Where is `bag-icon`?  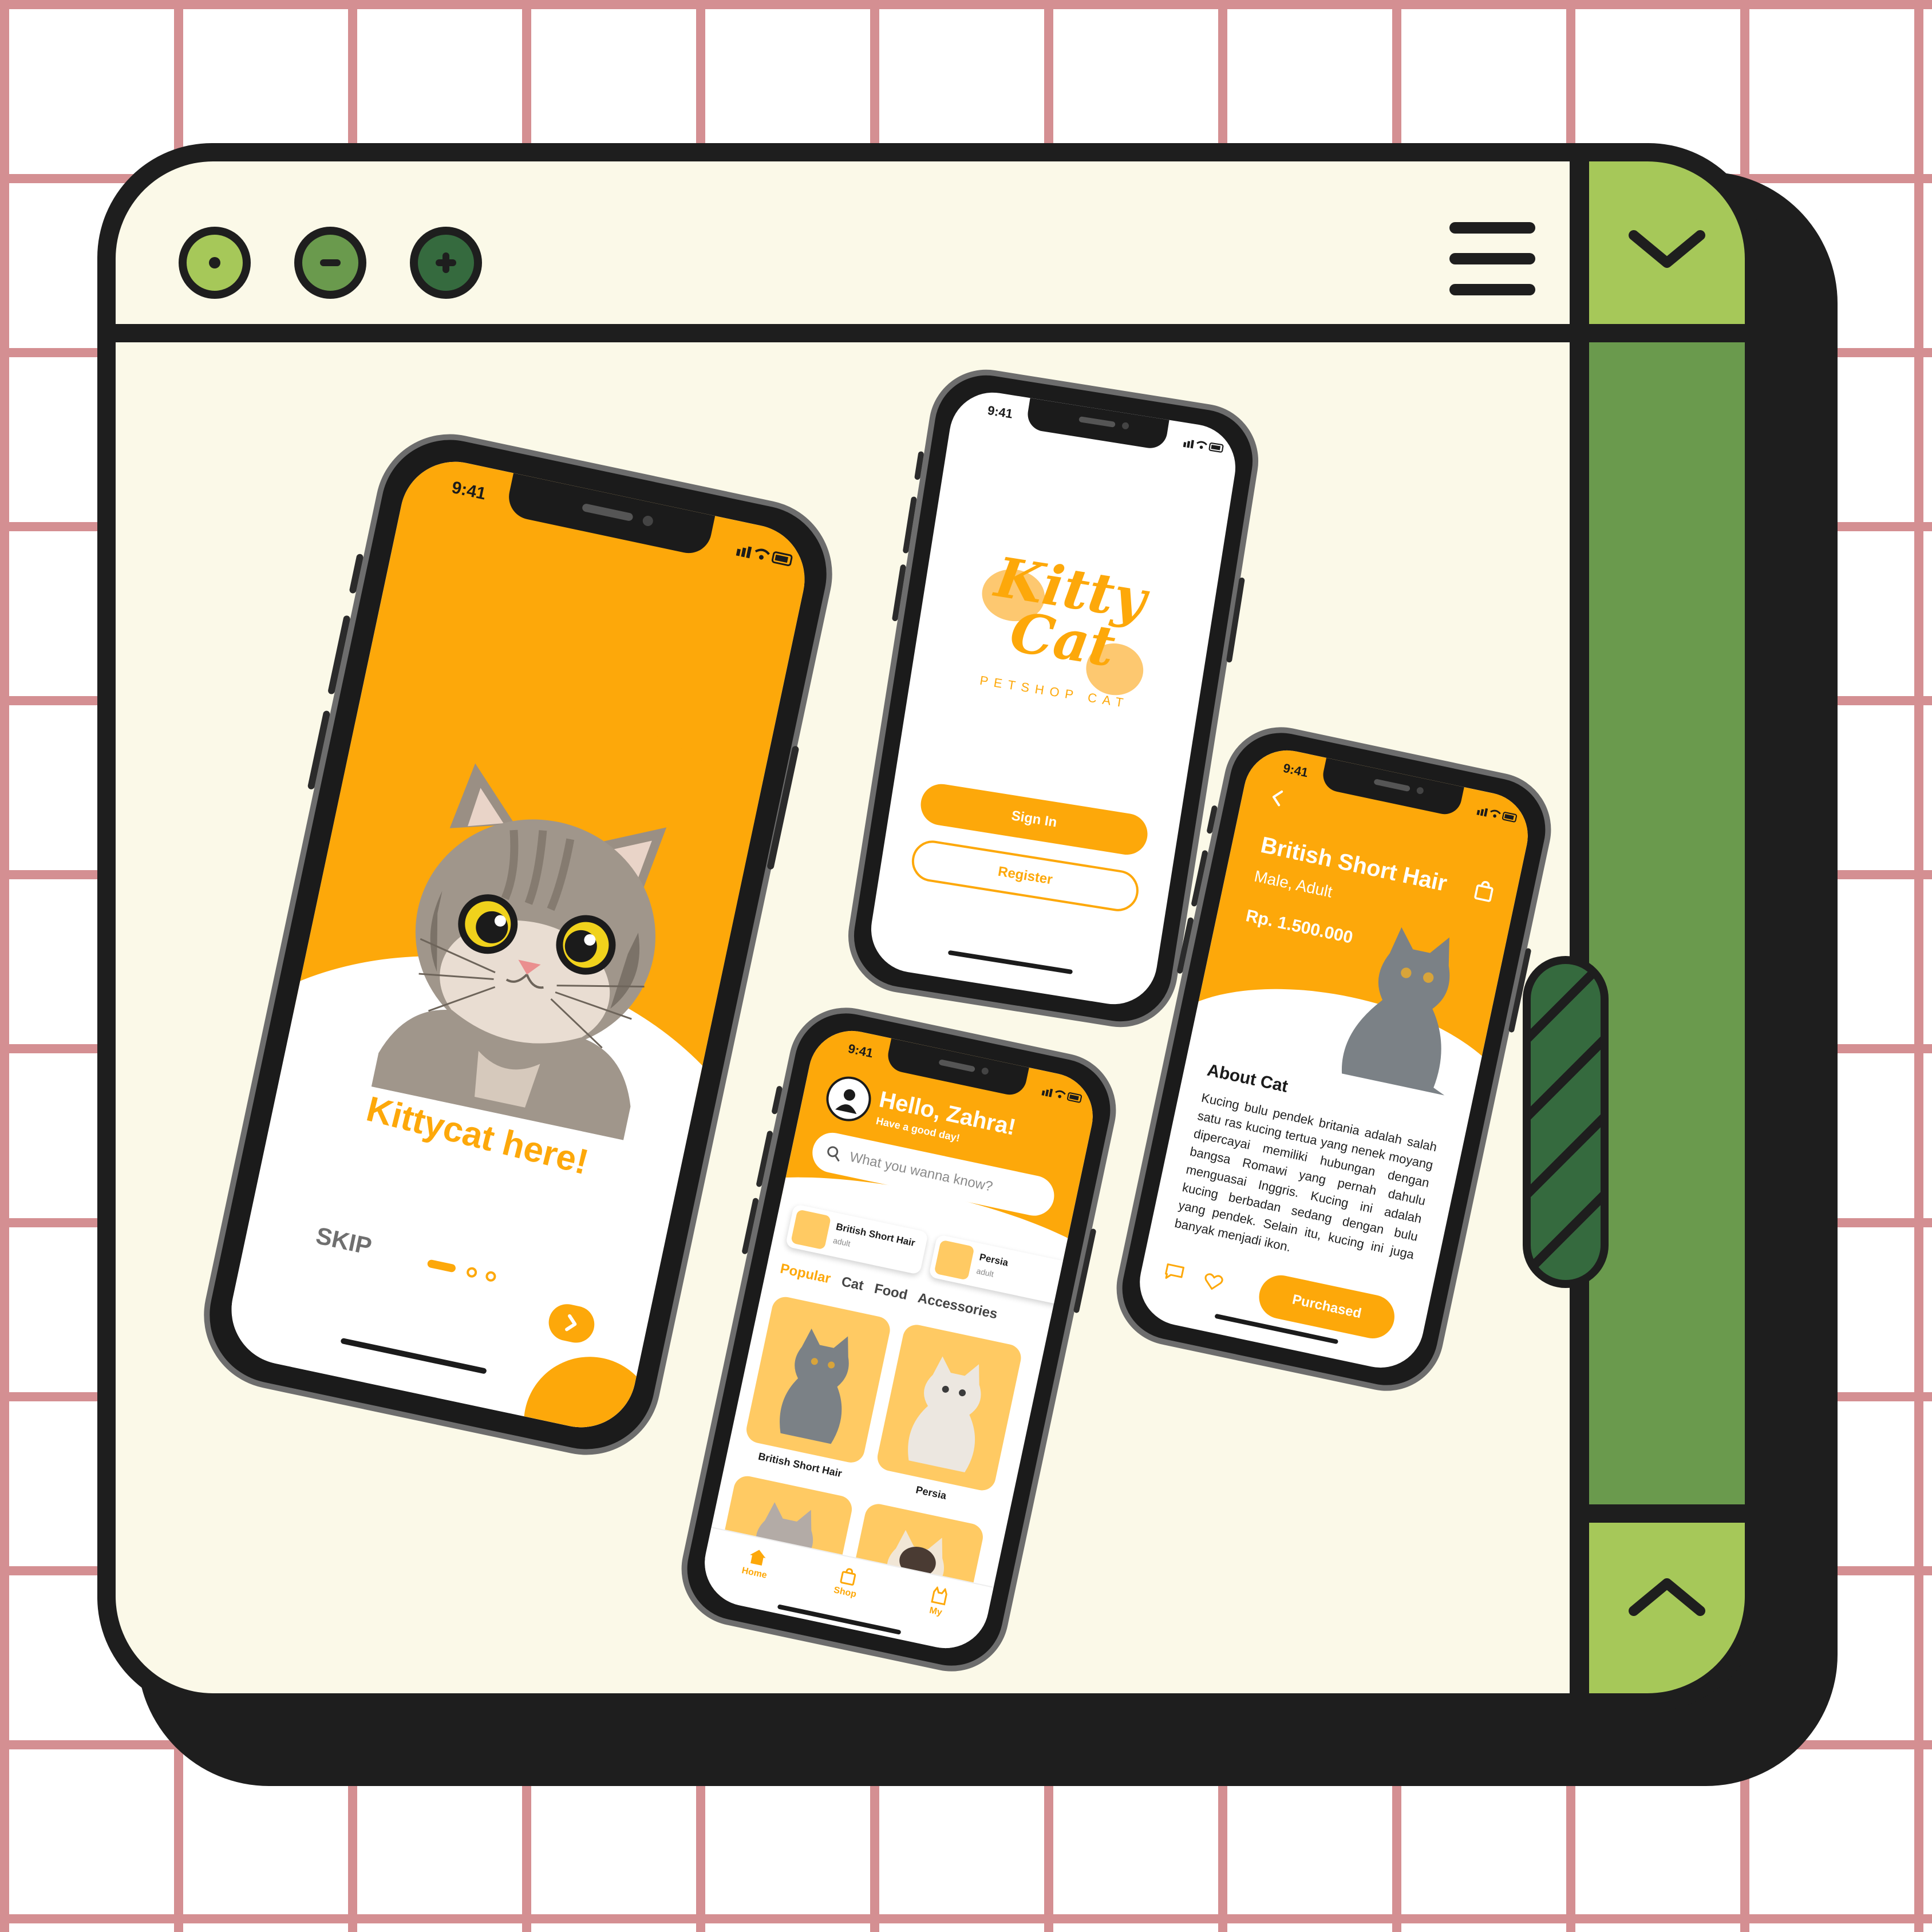
bag-icon is located at coordinates (848, 1577).